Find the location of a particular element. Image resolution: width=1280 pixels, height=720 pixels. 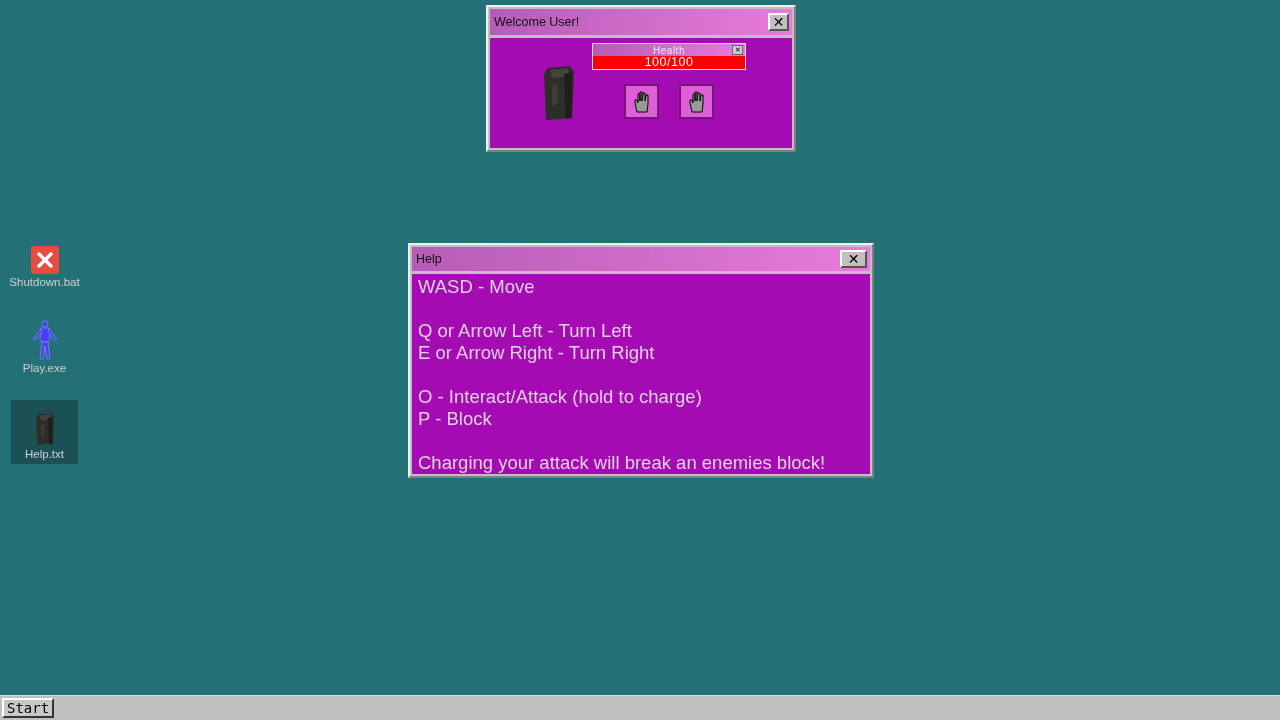

help-line: P - Block is located at coordinates (455, 419).